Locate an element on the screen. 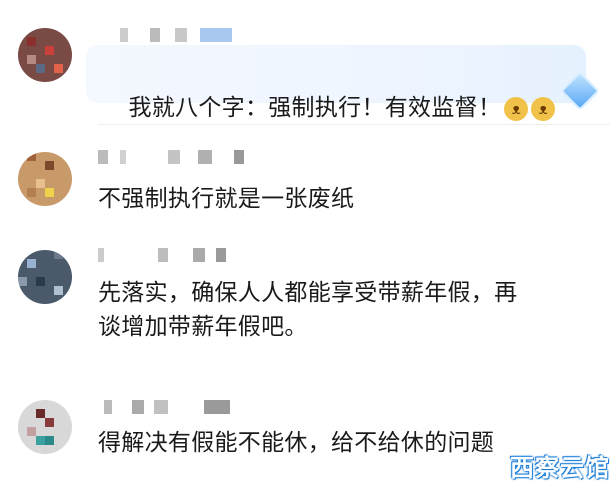 The width and height of the screenshot is (610, 484). comment-text: 先落实，确保人人都能享受带薪年假，再 谈增加带薪年假吧。 is located at coordinates (308, 310).